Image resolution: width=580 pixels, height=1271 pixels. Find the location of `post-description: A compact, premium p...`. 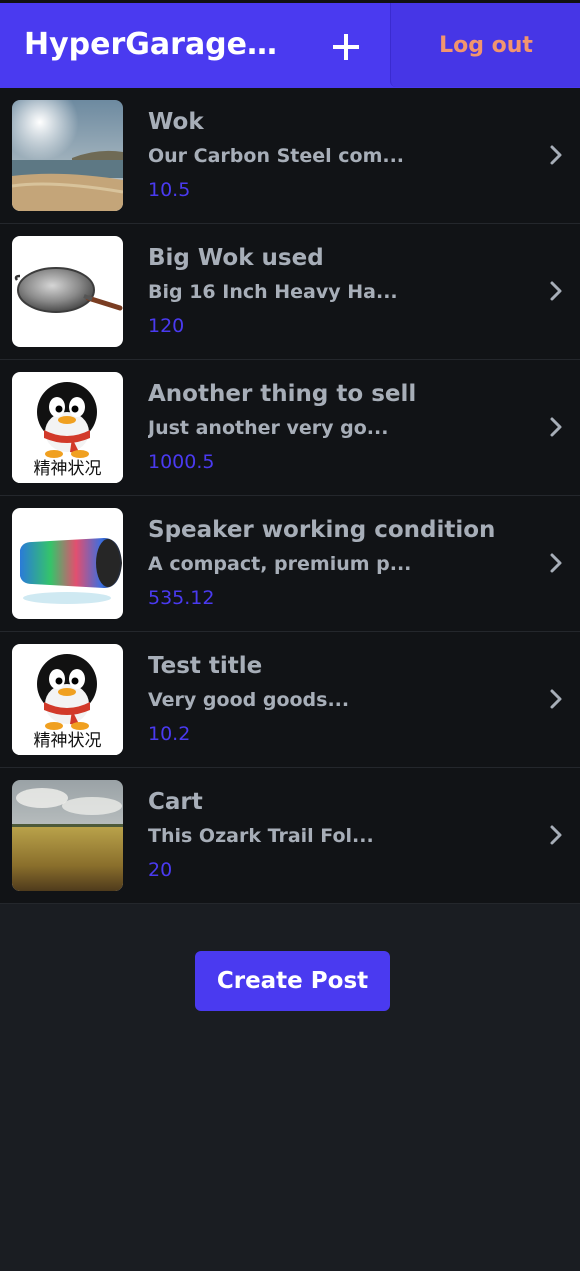

post-description: A compact, premium p... is located at coordinates (280, 564).